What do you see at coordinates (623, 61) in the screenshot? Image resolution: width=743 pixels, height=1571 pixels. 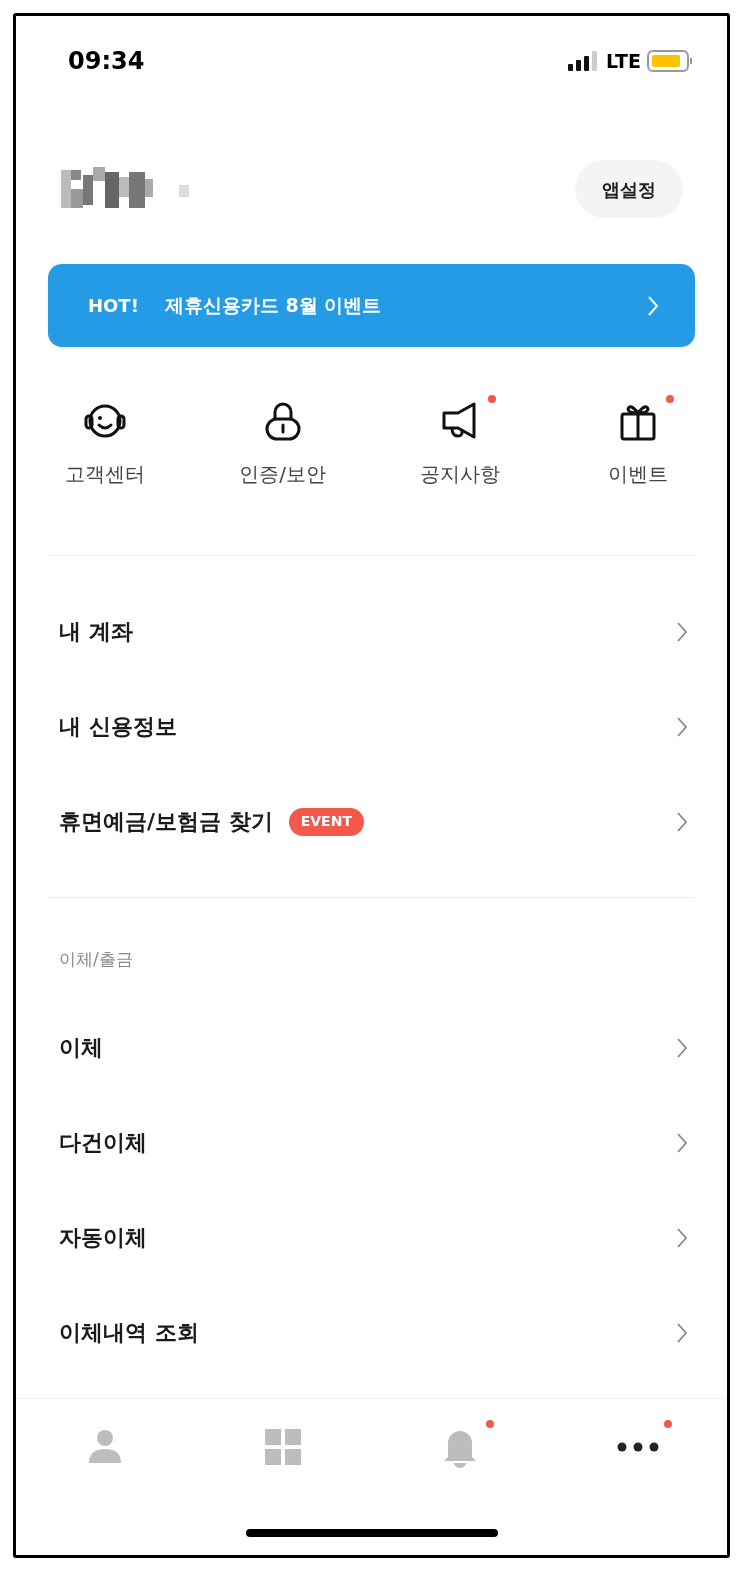 I see `network-label: LTE` at bounding box center [623, 61].